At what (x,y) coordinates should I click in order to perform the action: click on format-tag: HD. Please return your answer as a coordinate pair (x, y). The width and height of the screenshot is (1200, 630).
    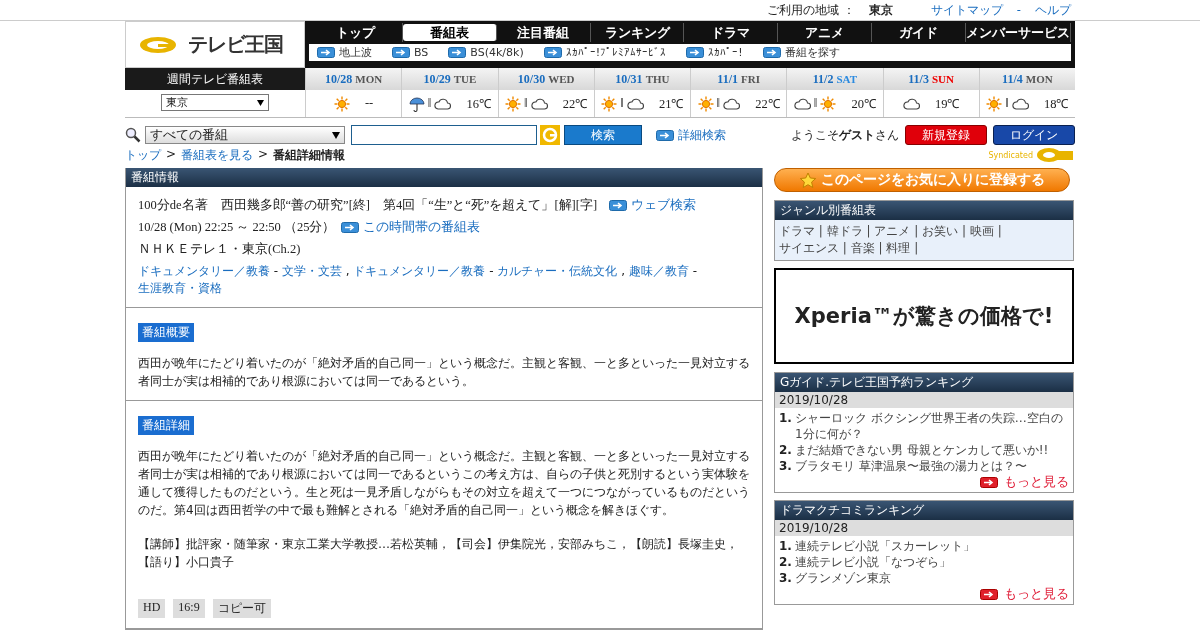
    Looking at the image, I should click on (152, 608).